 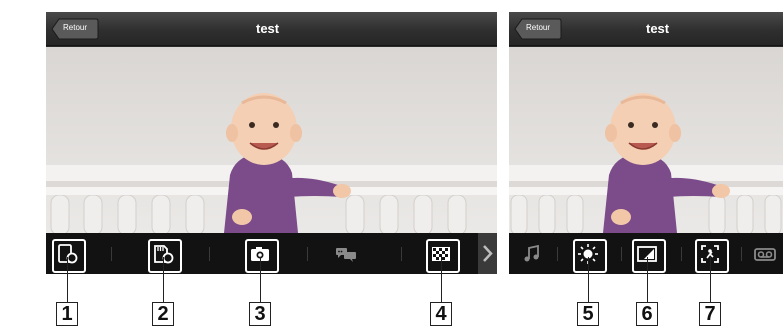 What do you see at coordinates (765, 254) in the screenshot?
I see `recording-icon` at bounding box center [765, 254].